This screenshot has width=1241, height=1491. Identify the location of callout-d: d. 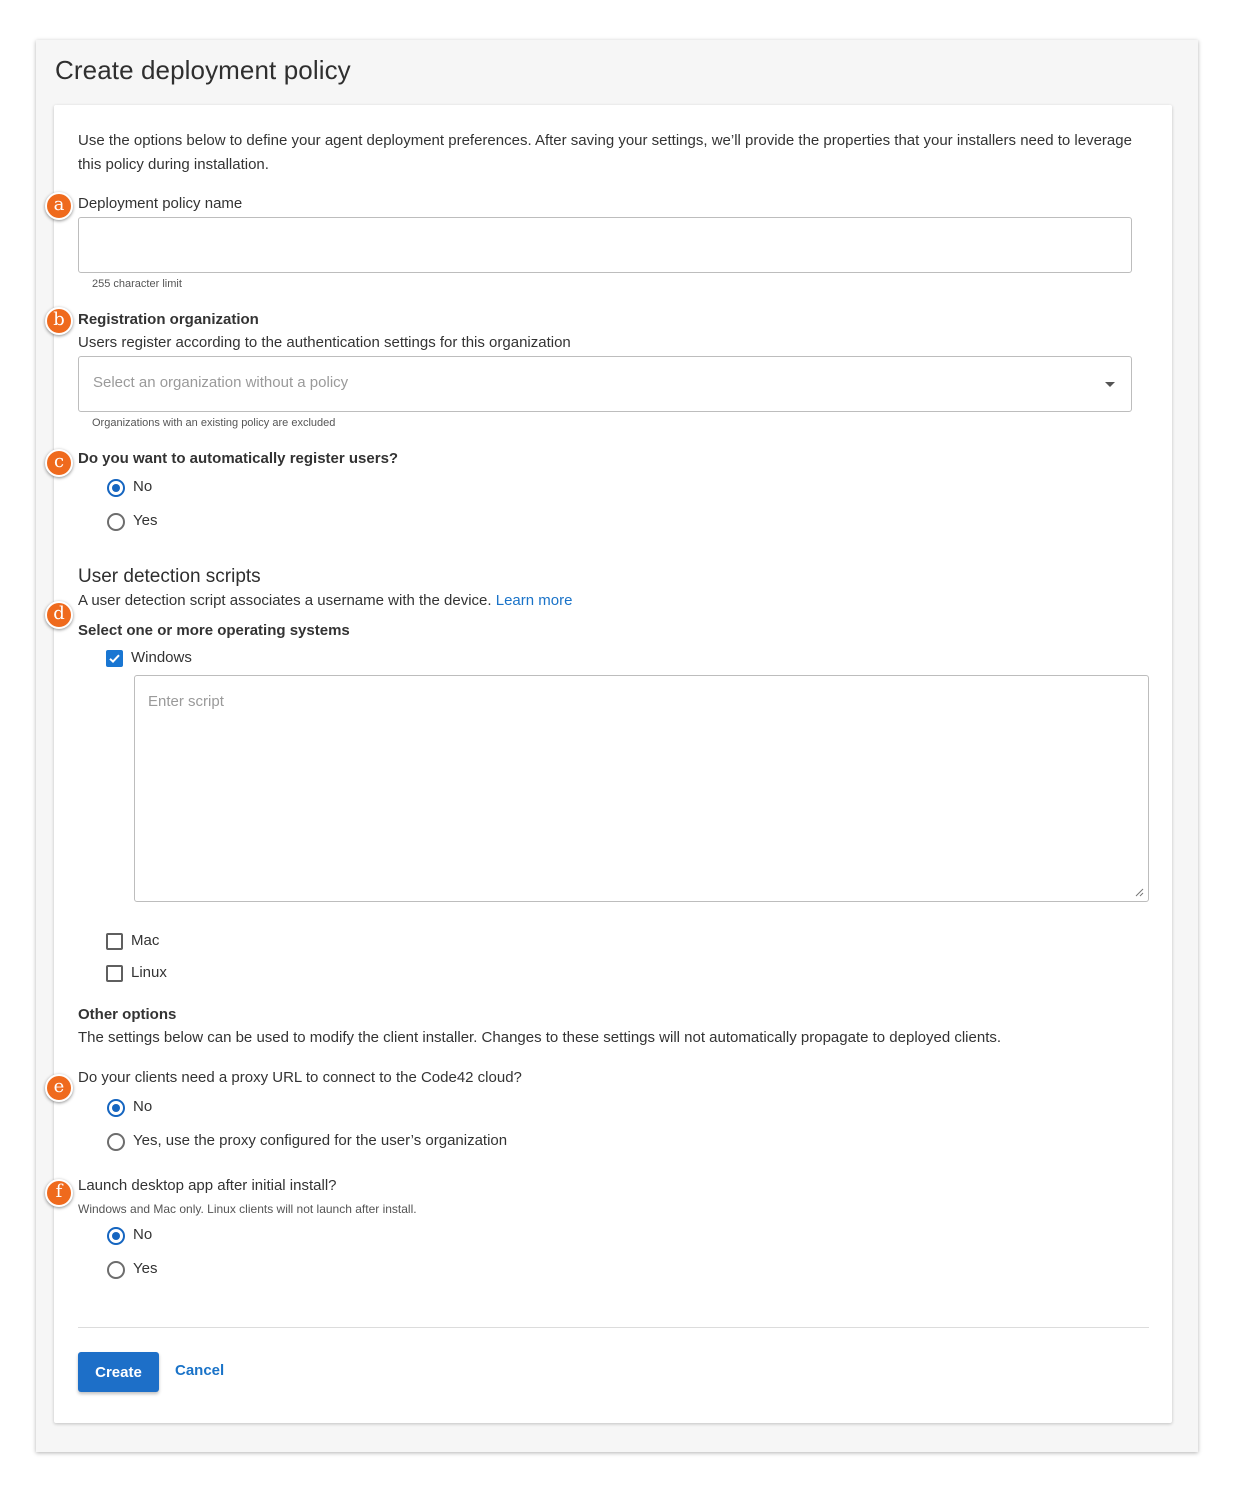
(59, 615).